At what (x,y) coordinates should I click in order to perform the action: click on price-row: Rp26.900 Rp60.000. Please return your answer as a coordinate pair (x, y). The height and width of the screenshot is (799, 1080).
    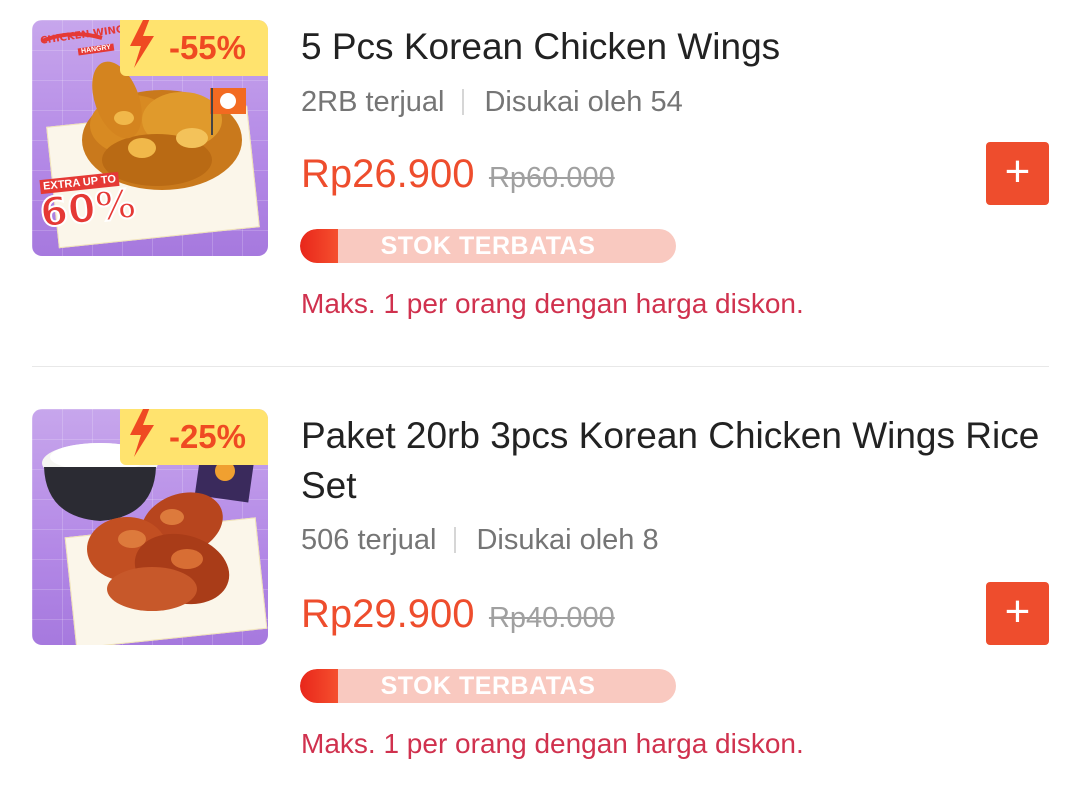
    Looking at the image, I should click on (458, 174).